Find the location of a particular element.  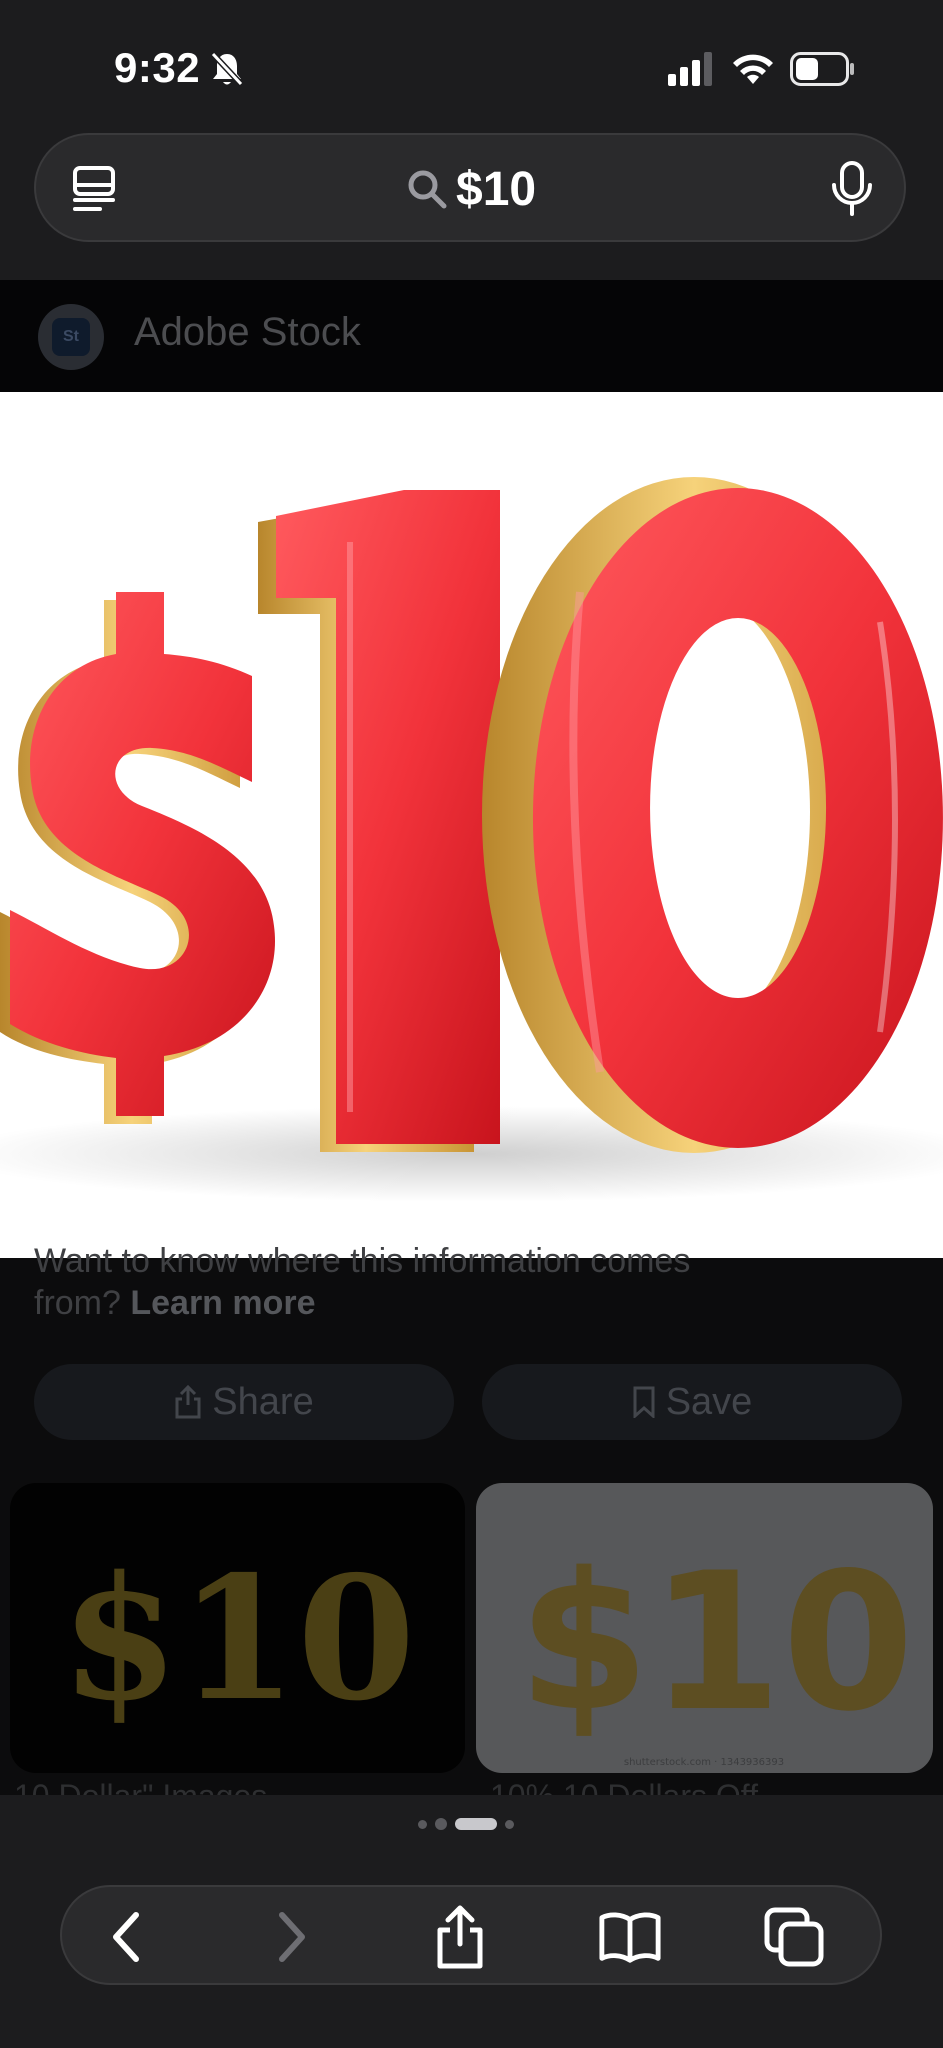

wifi-icon is located at coordinates (753, 69).